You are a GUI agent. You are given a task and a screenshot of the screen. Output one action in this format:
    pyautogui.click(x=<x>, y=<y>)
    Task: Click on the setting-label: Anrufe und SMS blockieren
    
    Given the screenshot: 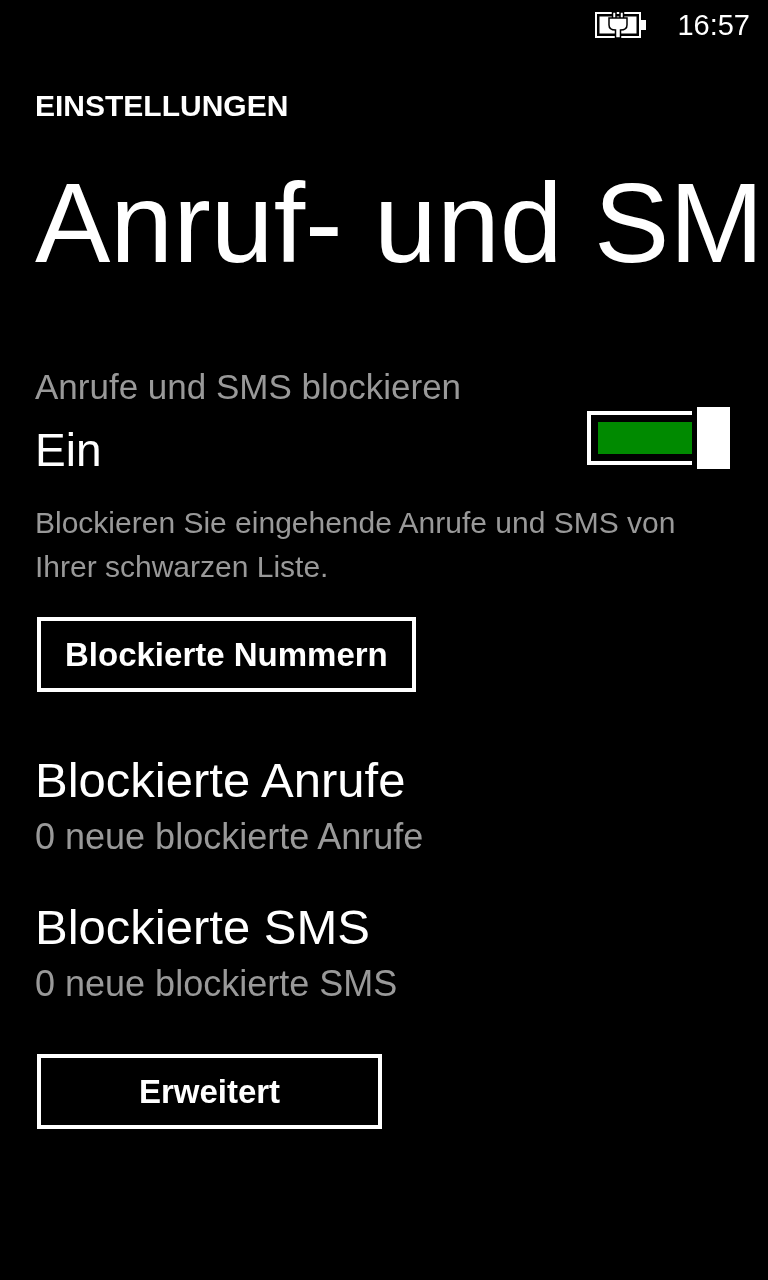 What is the action you would take?
    pyautogui.click(x=248, y=386)
    